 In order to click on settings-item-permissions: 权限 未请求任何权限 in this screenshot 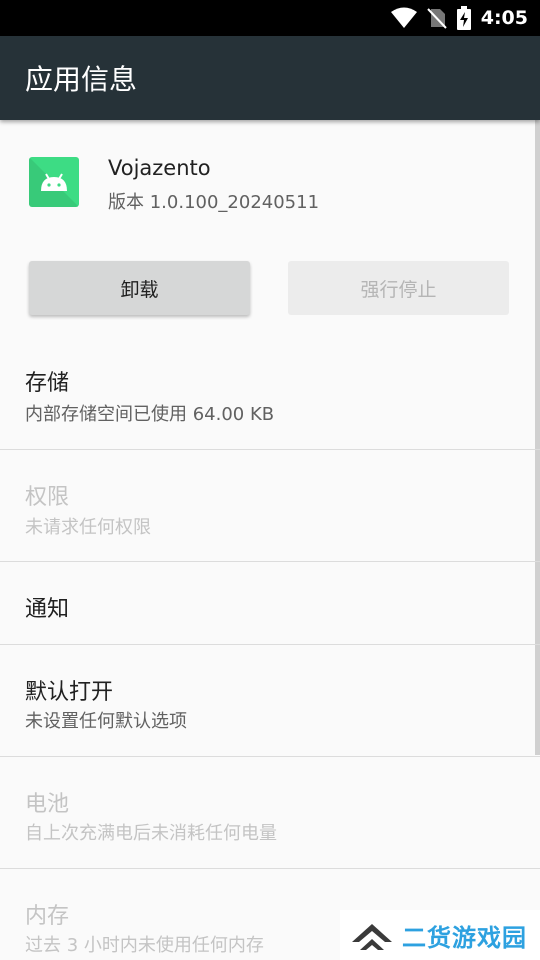, I will do `click(270, 506)`.